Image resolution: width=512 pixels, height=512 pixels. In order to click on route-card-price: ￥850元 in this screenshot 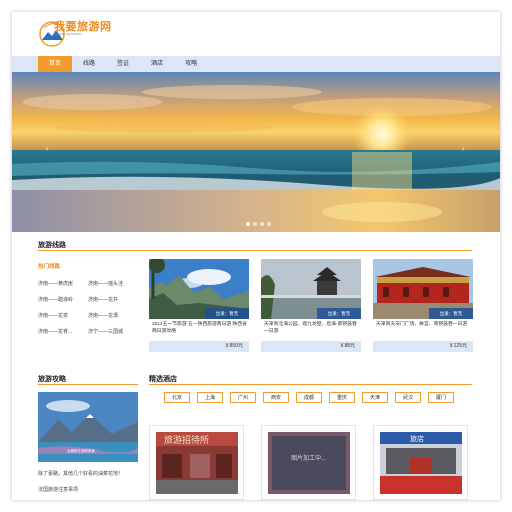, I will do `click(199, 346)`.